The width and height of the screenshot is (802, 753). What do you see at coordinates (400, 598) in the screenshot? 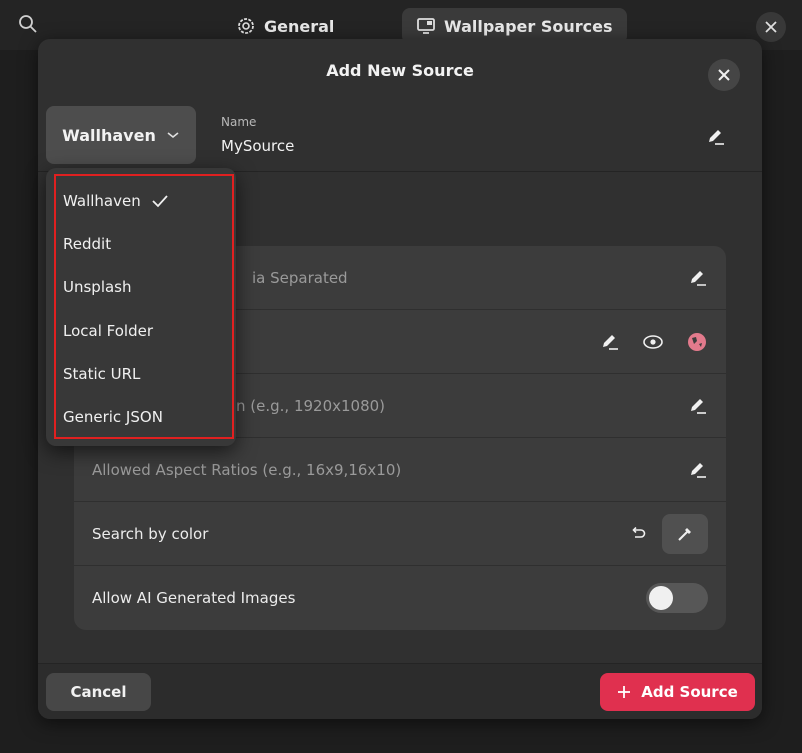
I see `ai-images-row: Allow AI Generated Images` at bounding box center [400, 598].